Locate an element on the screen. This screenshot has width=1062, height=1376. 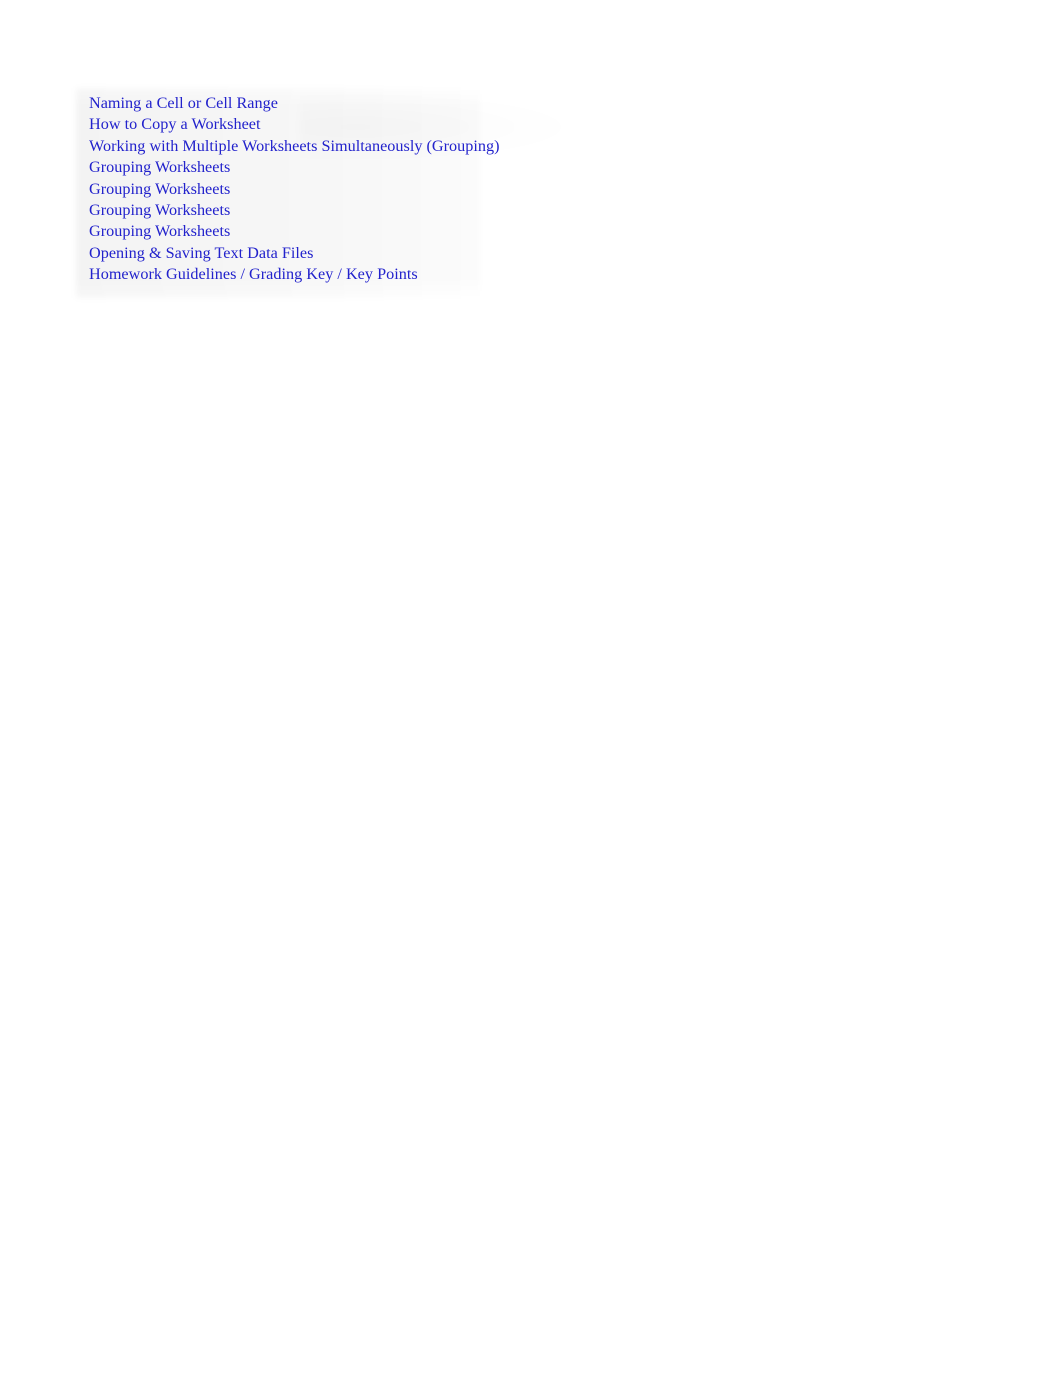
document-link-grouping-worksheets-3: Grouping Worksheets is located at coordinates (294, 210).